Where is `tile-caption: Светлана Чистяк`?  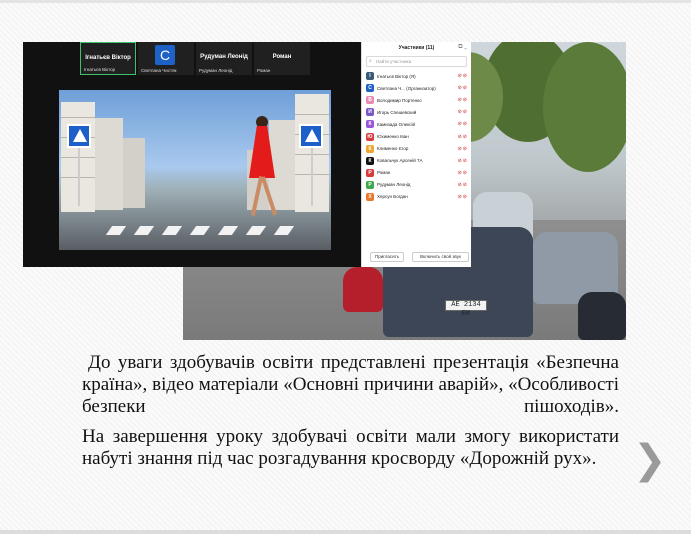 tile-caption: Светлана Чистяк is located at coordinates (159, 70).